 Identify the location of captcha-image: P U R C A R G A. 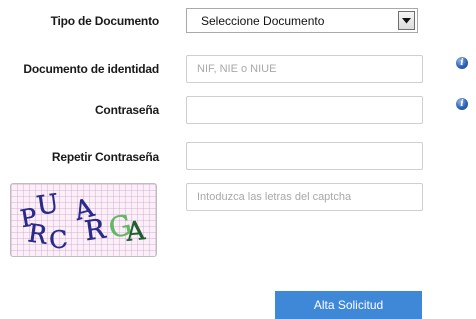
(83, 220).